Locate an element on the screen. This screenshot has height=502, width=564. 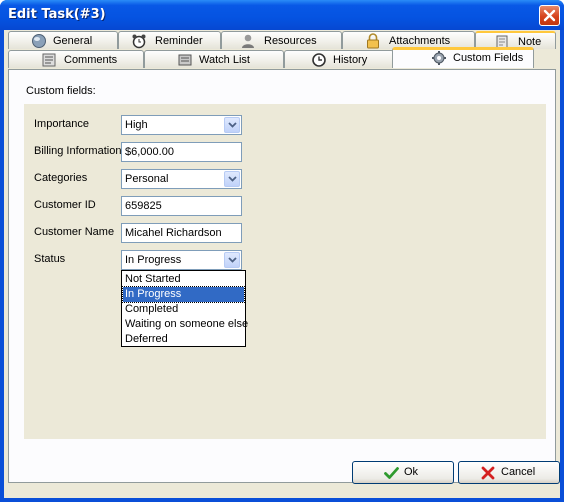
tab-label: Reminder is located at coordinates (179, 41).